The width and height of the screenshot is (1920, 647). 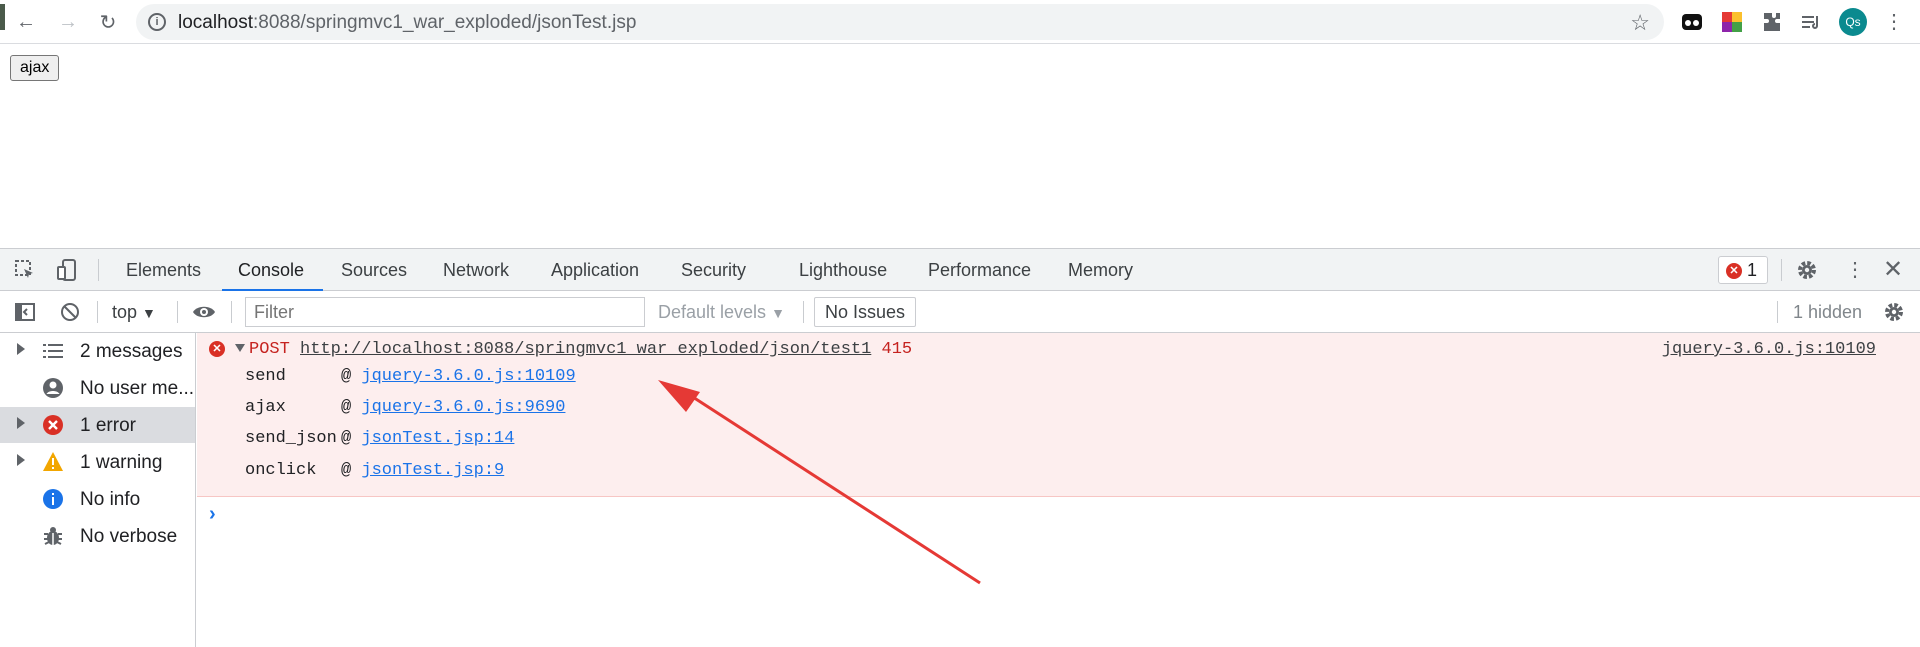 I want to click on site-info-icon: i, so click(x=157, y=22).